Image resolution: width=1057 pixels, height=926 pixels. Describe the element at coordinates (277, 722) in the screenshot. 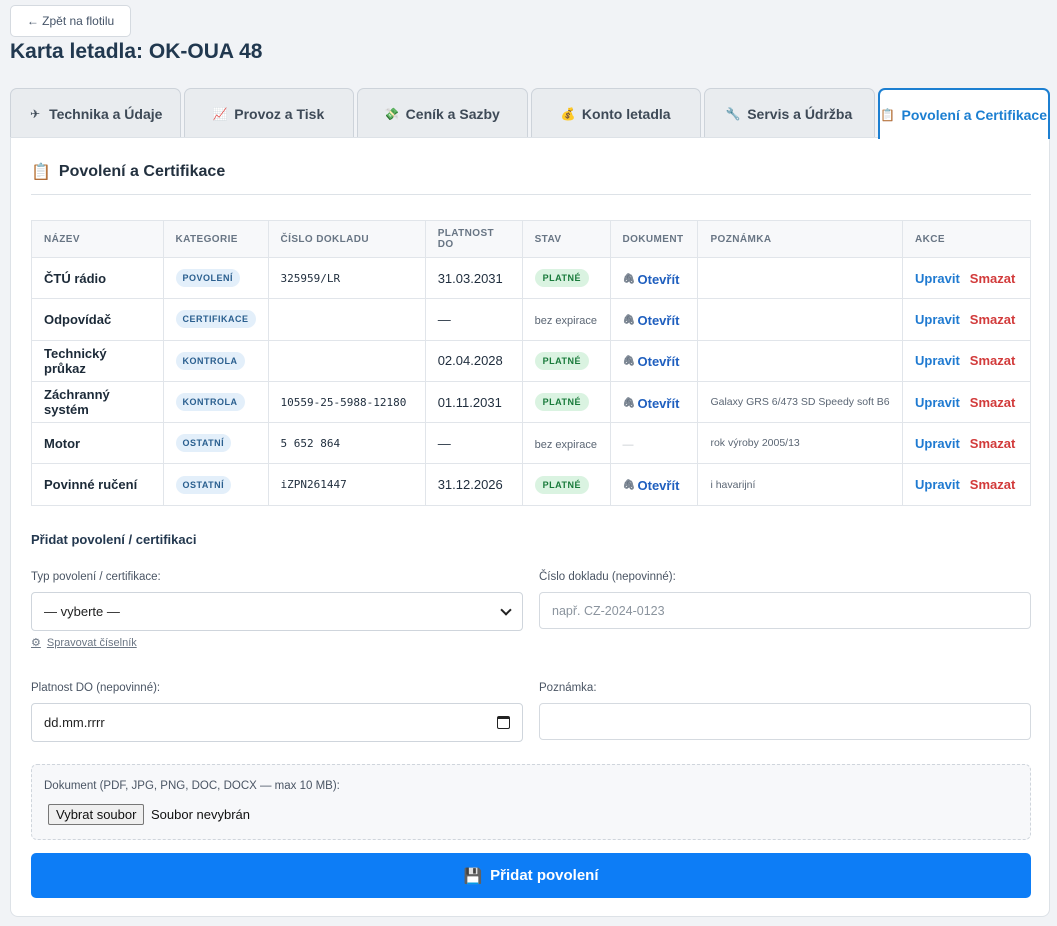

I see `valid-until-date-field: dd.mm.rrrr` at that location.